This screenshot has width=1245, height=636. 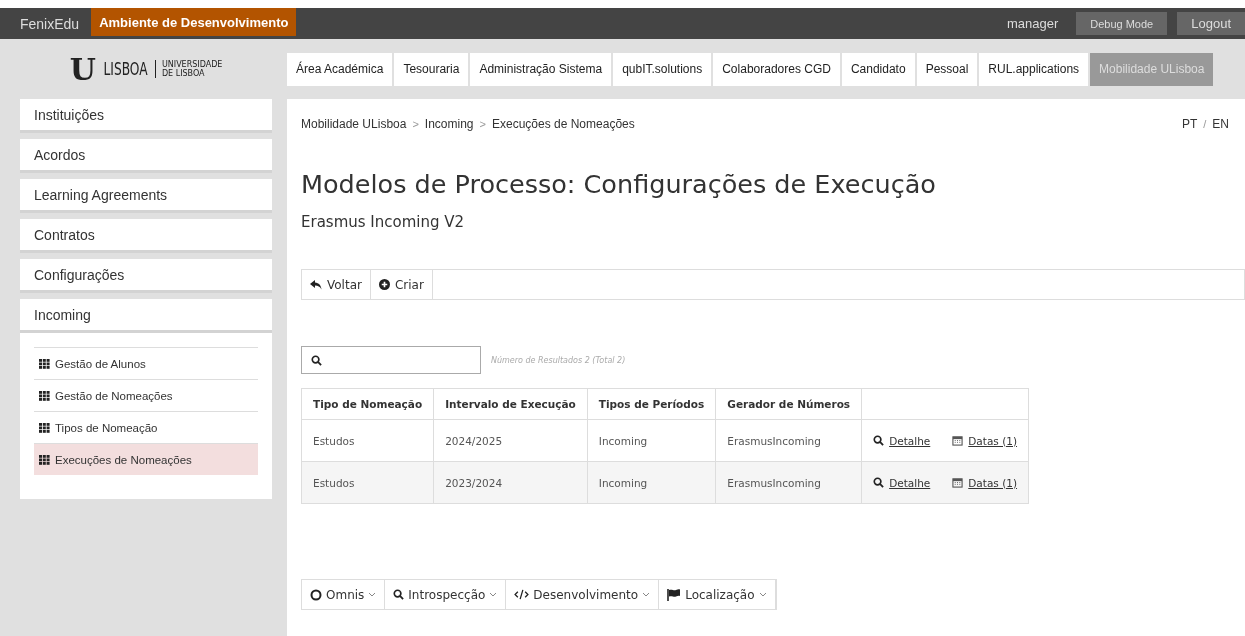 What do you see at coordinates (1220, 124) in the screenshot?
I see `language-link: EN` at bounding box center [1220, 124].